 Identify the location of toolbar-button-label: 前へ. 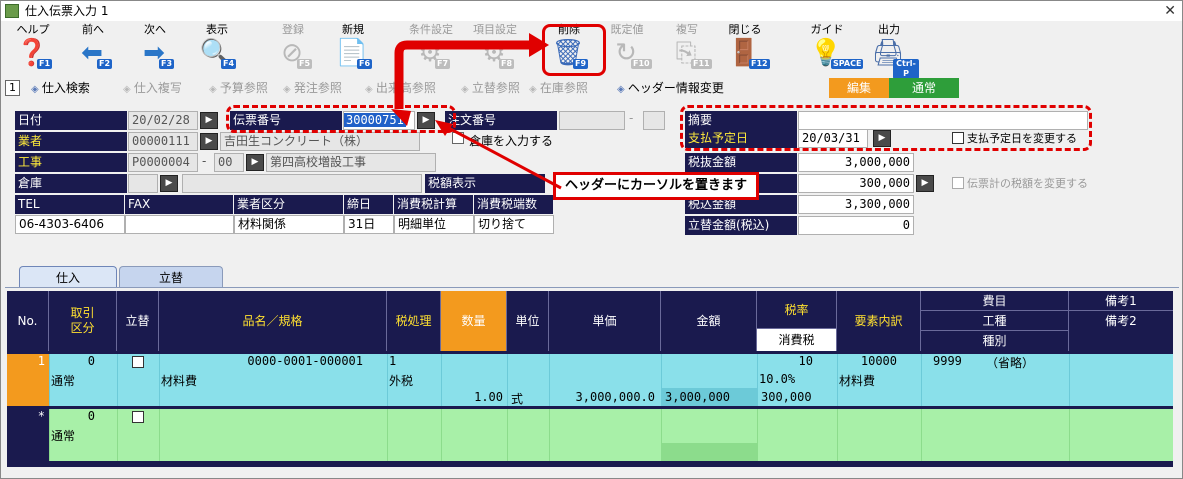
(93, 29).